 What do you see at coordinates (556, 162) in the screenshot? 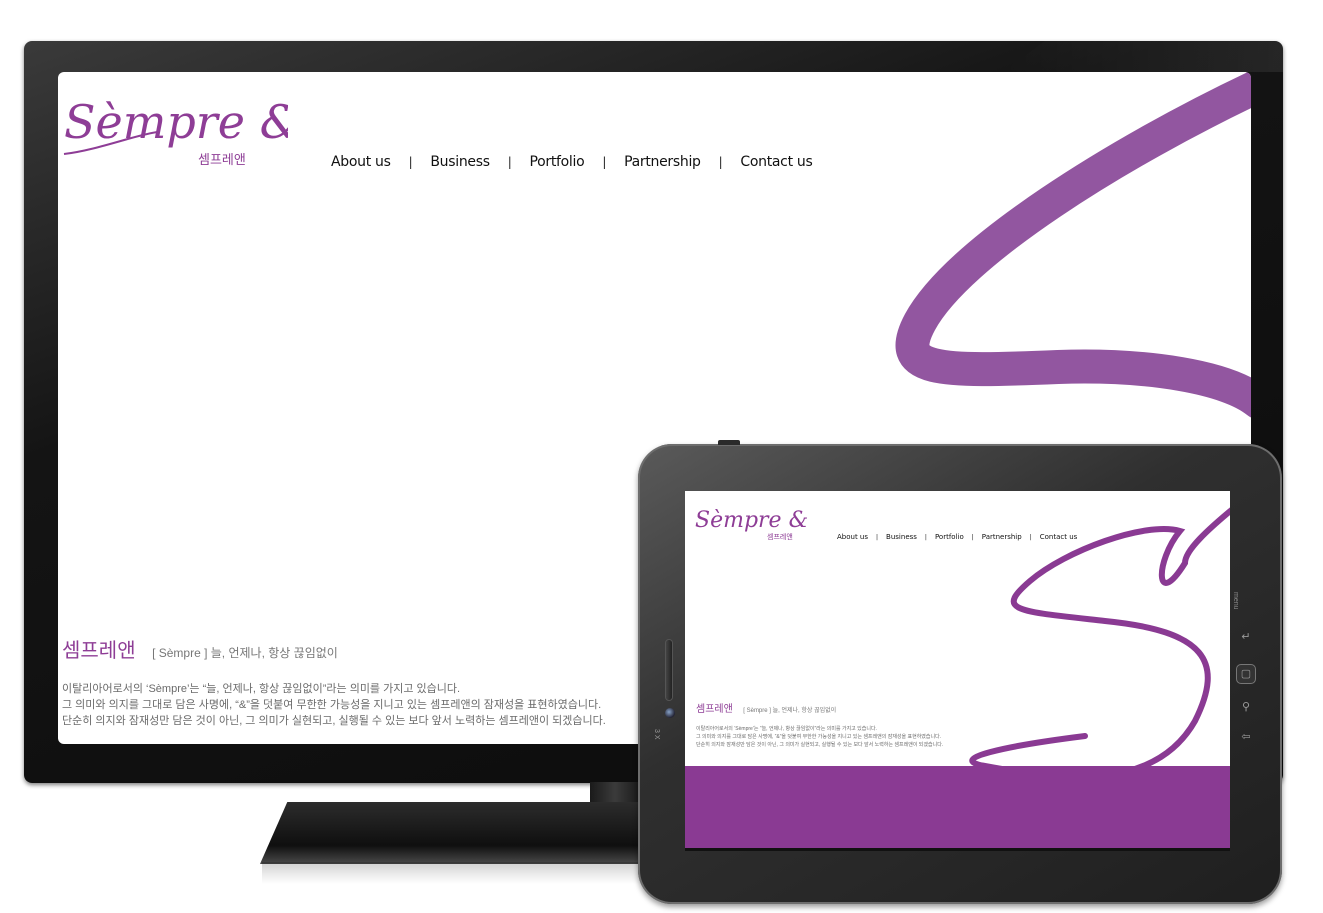
I see `nav-portfolio: Portfolio` at bounding box center [556, 162].